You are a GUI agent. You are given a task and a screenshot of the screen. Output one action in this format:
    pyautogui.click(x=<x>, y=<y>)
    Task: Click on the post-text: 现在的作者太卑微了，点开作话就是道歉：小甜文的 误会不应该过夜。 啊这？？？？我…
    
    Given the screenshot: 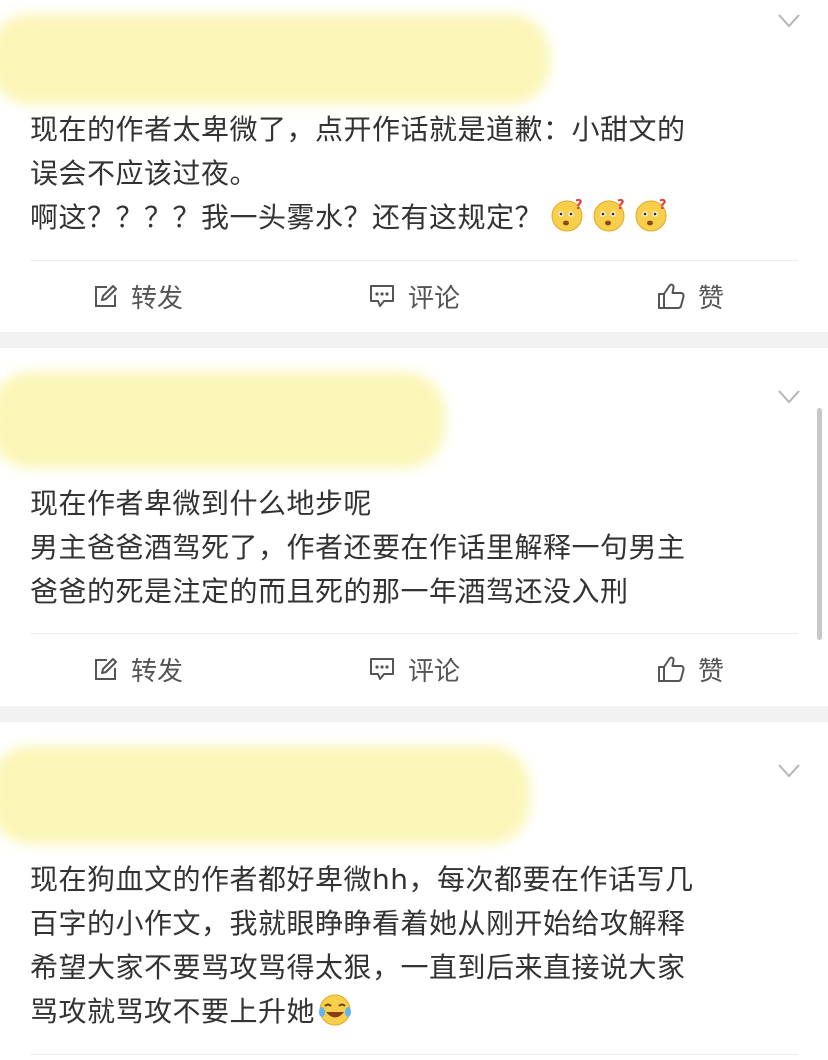 What is the action you would take?
    pyautogui.click(x=358, y=173)
    